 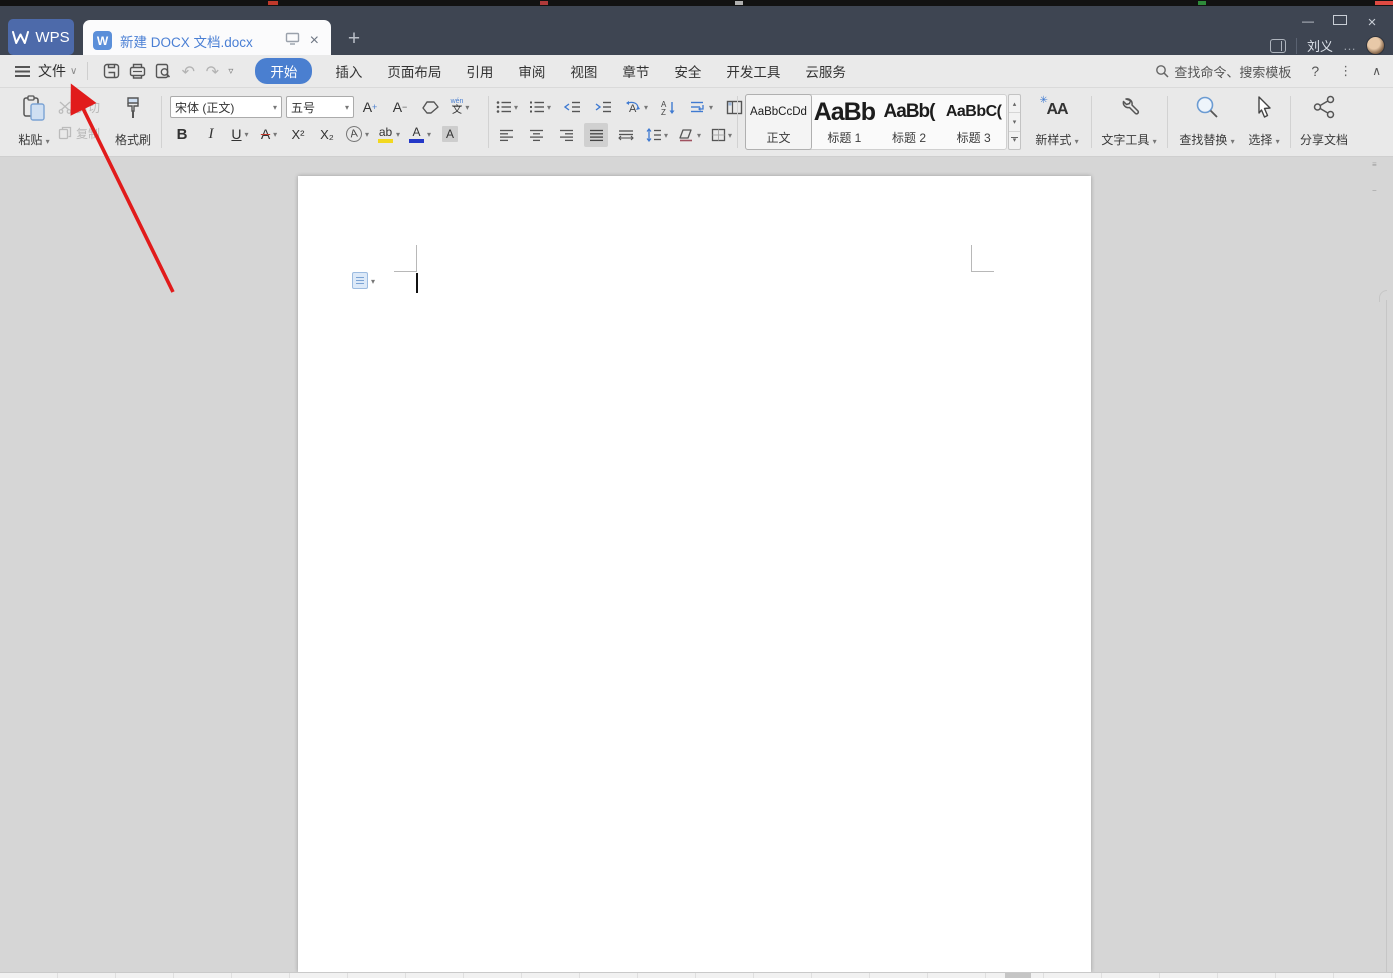 What do you see at coordinates (536, 135) in the screenshot?
I see `align-center-button` at bounding box center [536, 135].